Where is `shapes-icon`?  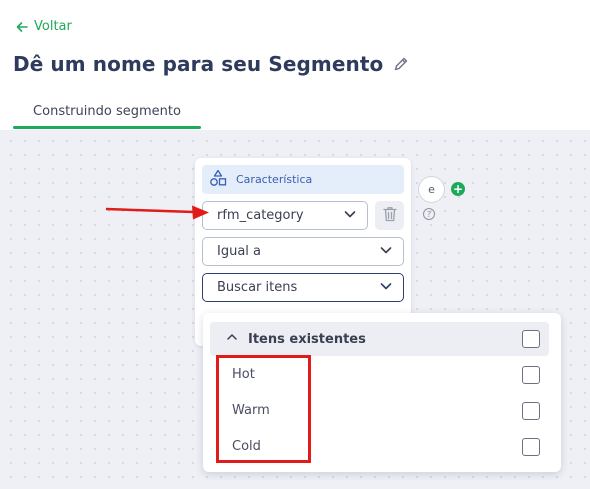
shapes-icon is located at coordinates (218, 179).